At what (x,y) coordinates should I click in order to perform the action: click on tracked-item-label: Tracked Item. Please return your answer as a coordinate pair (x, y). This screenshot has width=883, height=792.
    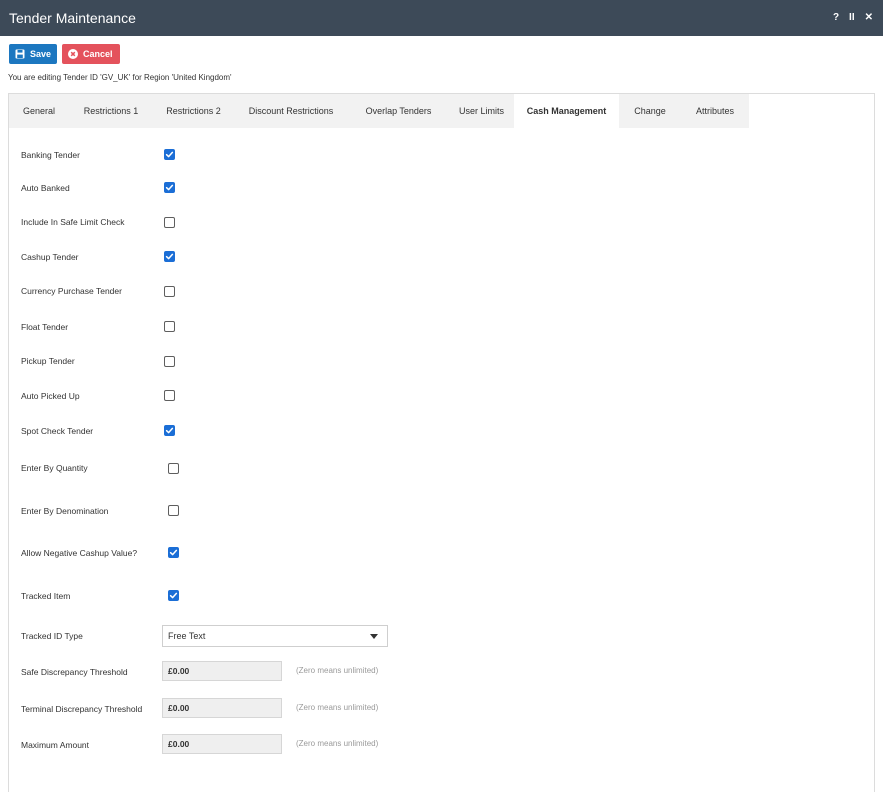
    Looking at the image, I should click on (46, 596).